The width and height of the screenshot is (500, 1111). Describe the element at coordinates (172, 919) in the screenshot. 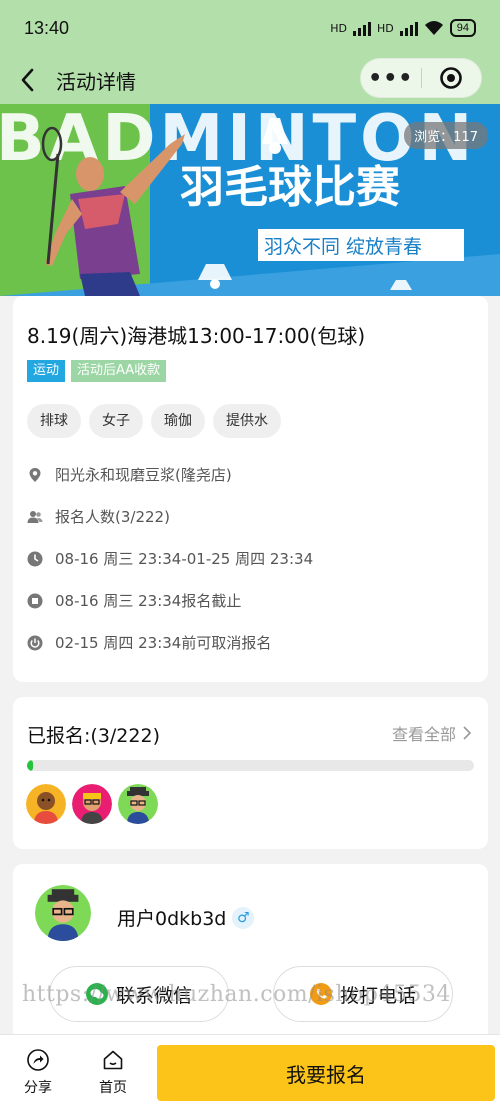

I see `organizer-name: 用户0dkb3d` at that location.